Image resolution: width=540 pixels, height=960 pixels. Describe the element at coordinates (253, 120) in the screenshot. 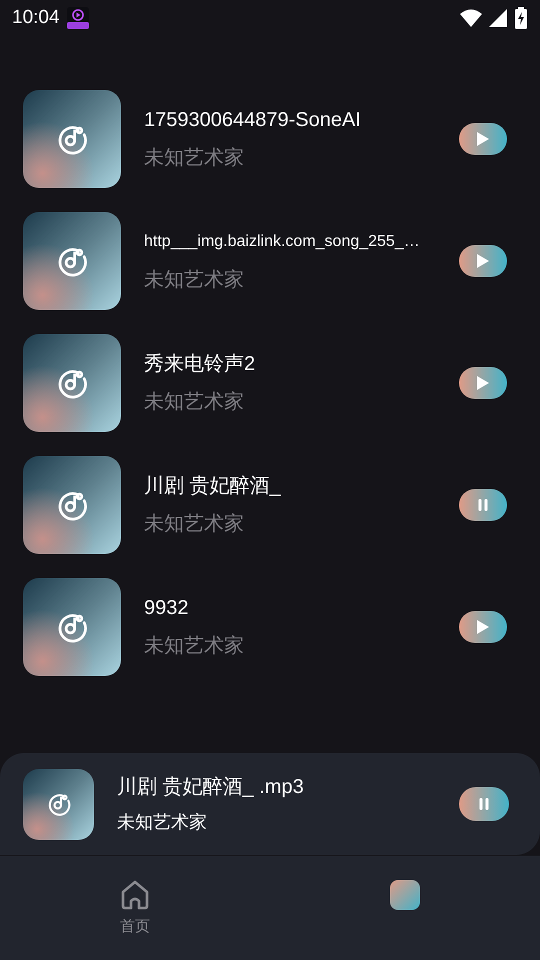

I see `song-title: 1759300644879-SoneAI` at that location.